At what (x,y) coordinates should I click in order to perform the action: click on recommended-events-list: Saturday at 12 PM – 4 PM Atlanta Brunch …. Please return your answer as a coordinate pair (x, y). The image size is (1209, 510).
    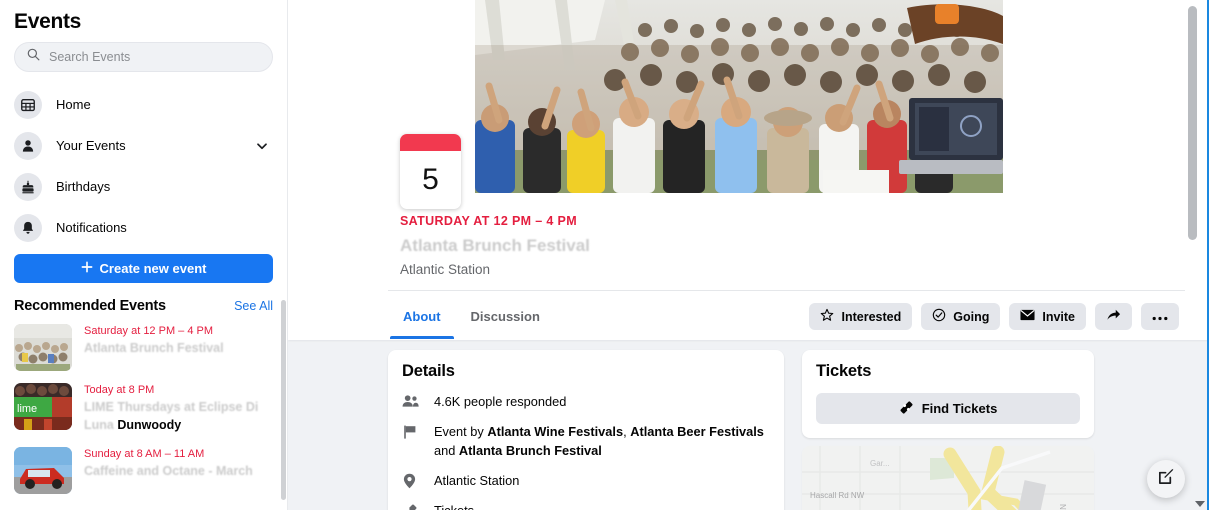
    Looking at the image, I should click on (143, 409).